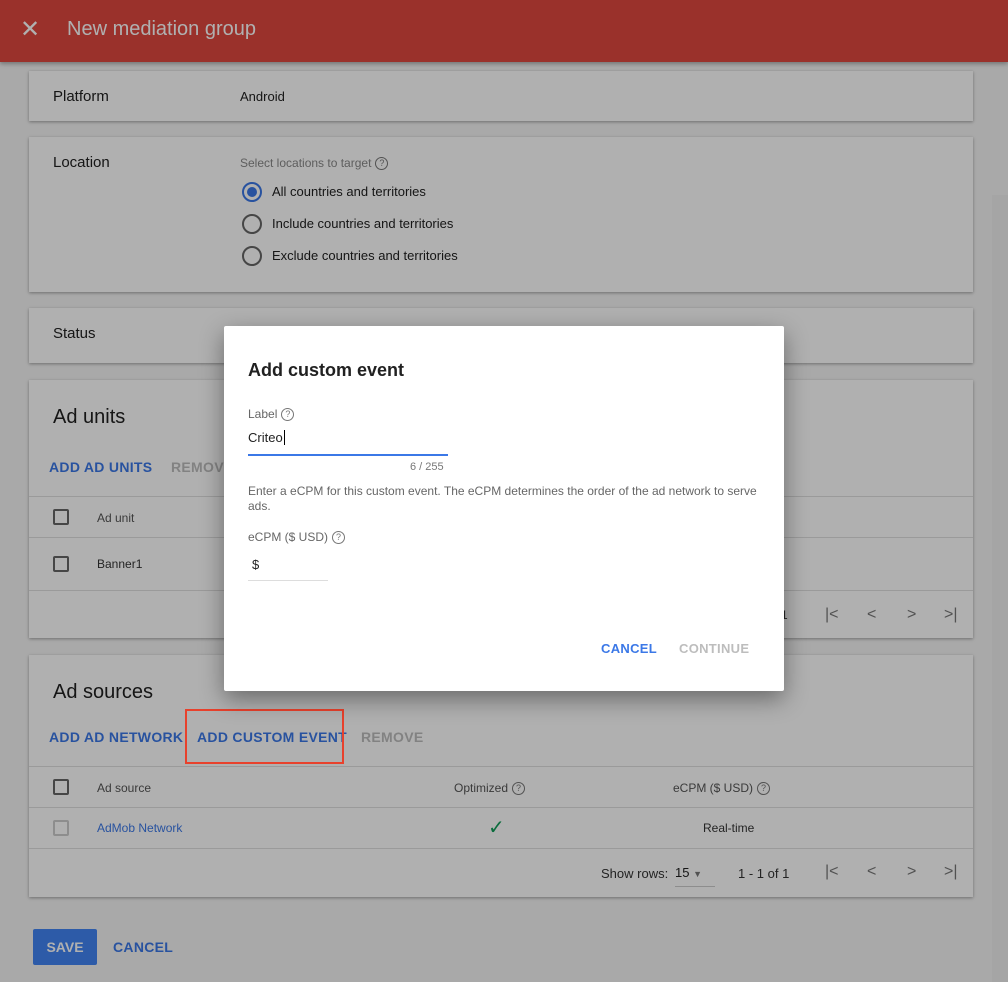 Image resolution: width=1008 pixels, height=982 pixels. Describe the element at coordinates (263, 414) in the screenshot. I see `label-field-text: Label` at that location.